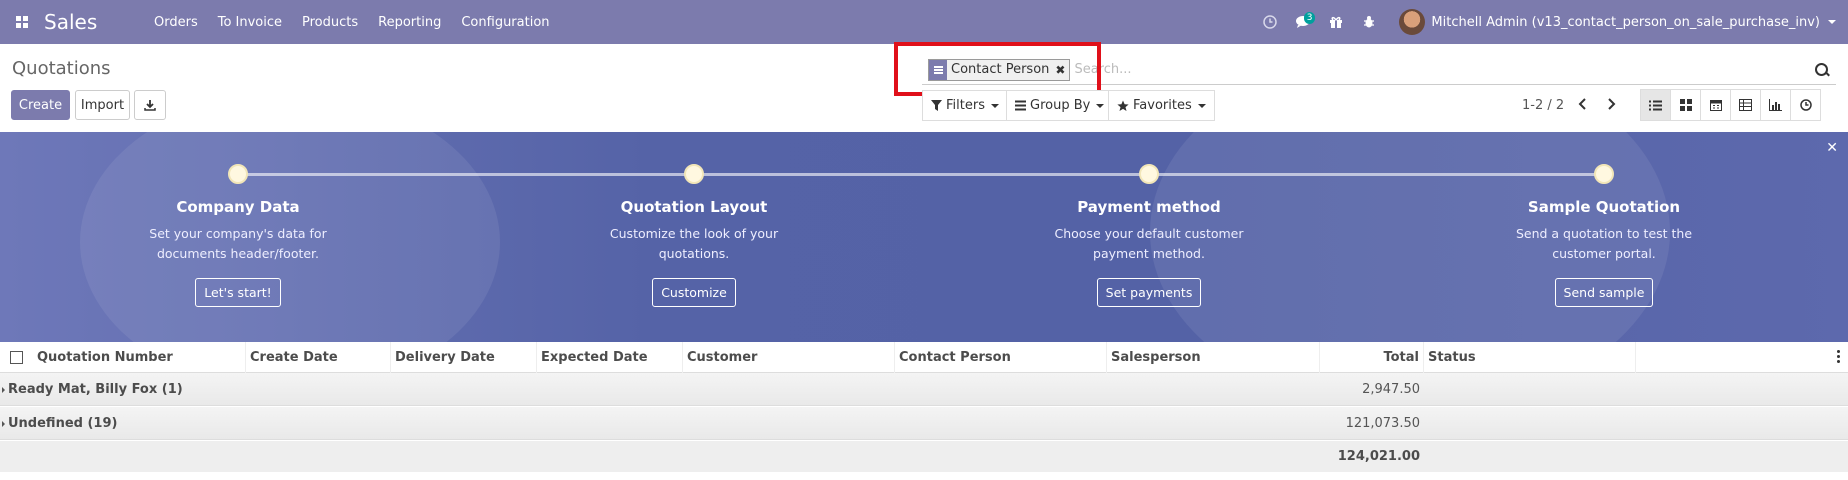  I want to click on menu-orders: Orders, so click(176, 22).